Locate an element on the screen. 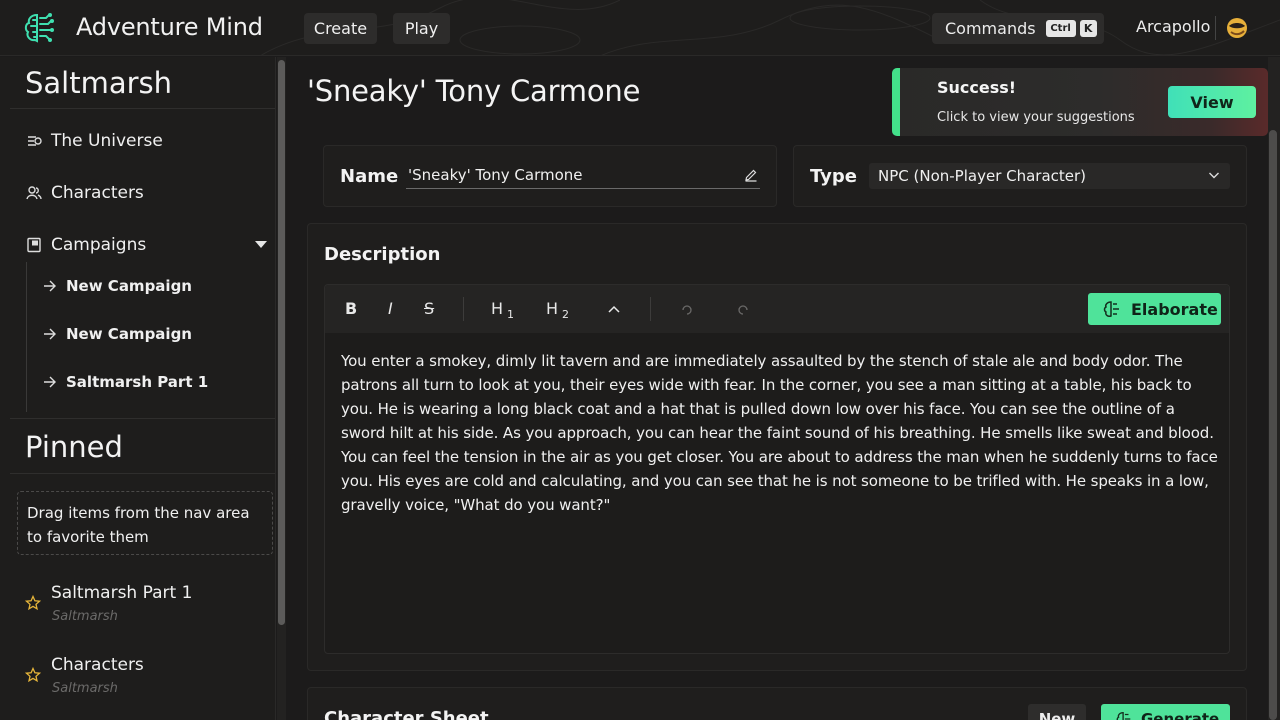  character-sheet-title: Character Sheet is located at coordinates (406, 714).